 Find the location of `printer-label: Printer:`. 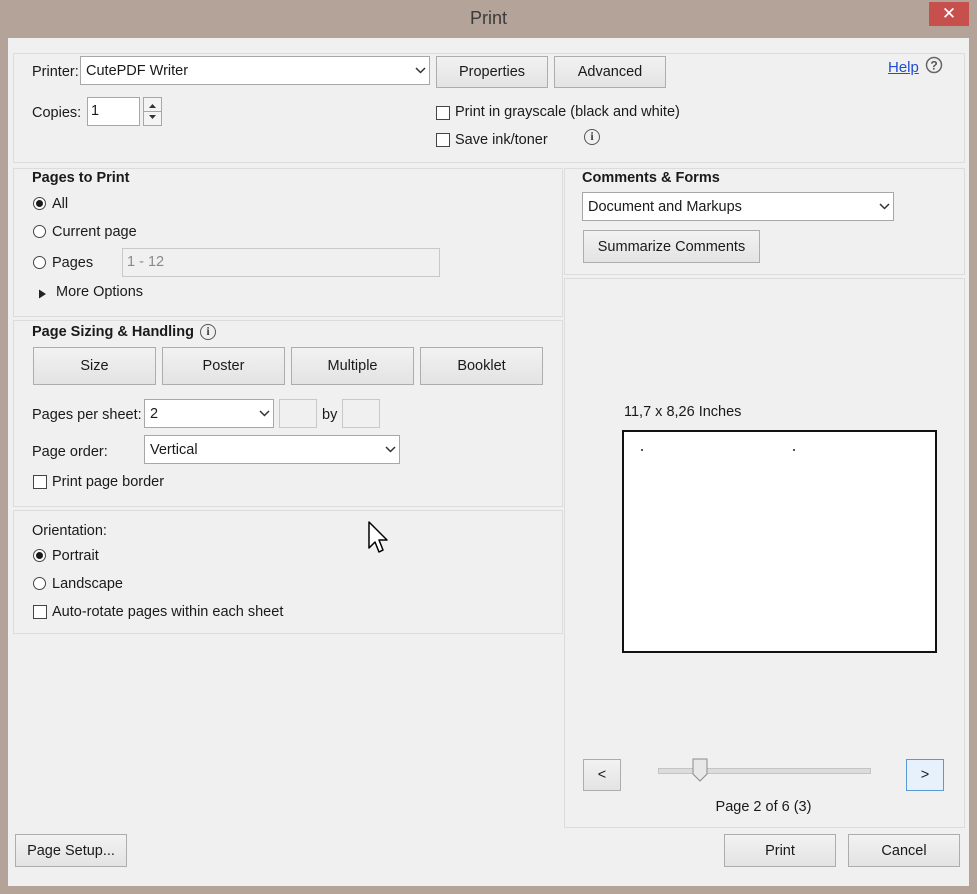

printer-label: Printer: is located at coordinates (55, 72).